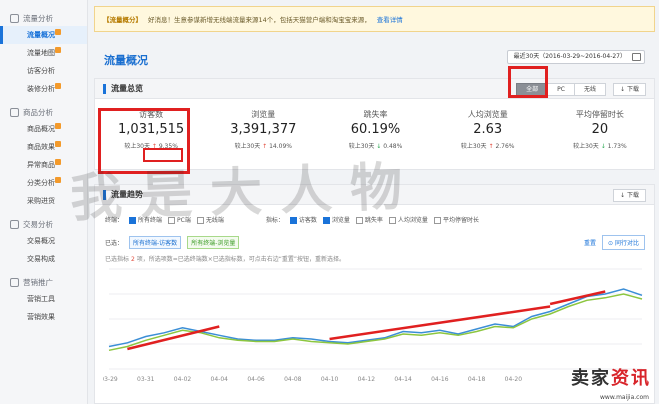 The width and height of the screenshot is (659, 404). I want to click on sidebar-item-label: 流量概况, so click(41, 35).